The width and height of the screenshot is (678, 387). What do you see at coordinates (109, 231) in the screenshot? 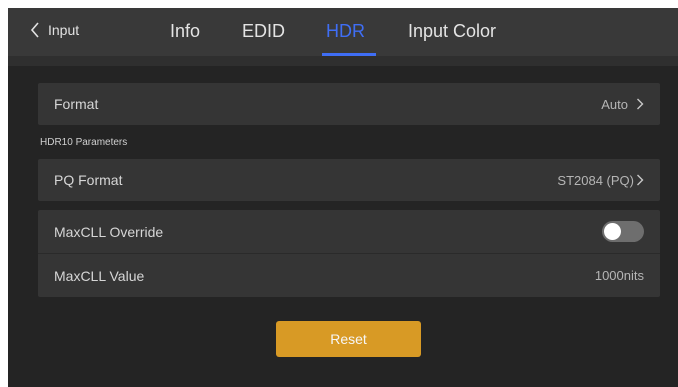
I see `maxcll-override-label: MaxCLL Override` at bounding box center [109, 231].